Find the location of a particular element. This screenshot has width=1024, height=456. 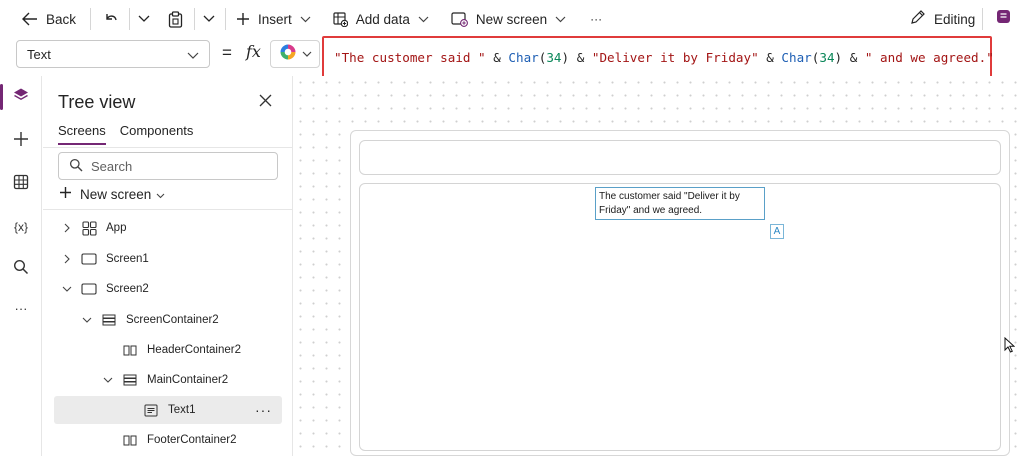

paste-button is located at coordinates (175, 19).